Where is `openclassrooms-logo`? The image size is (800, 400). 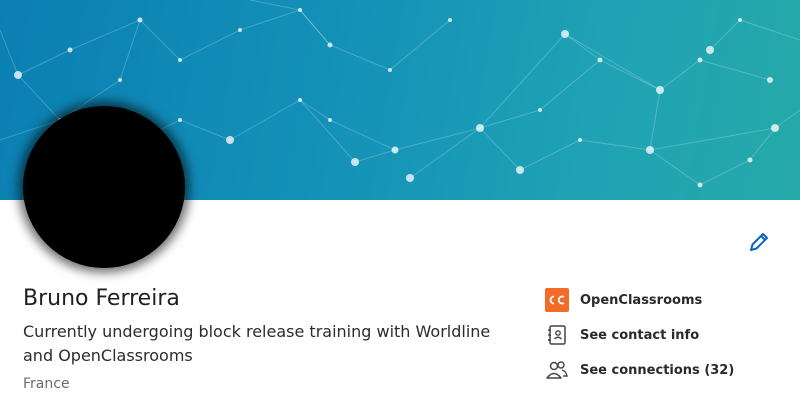
openclassrooms-logo is located at coordinates (557, 300).